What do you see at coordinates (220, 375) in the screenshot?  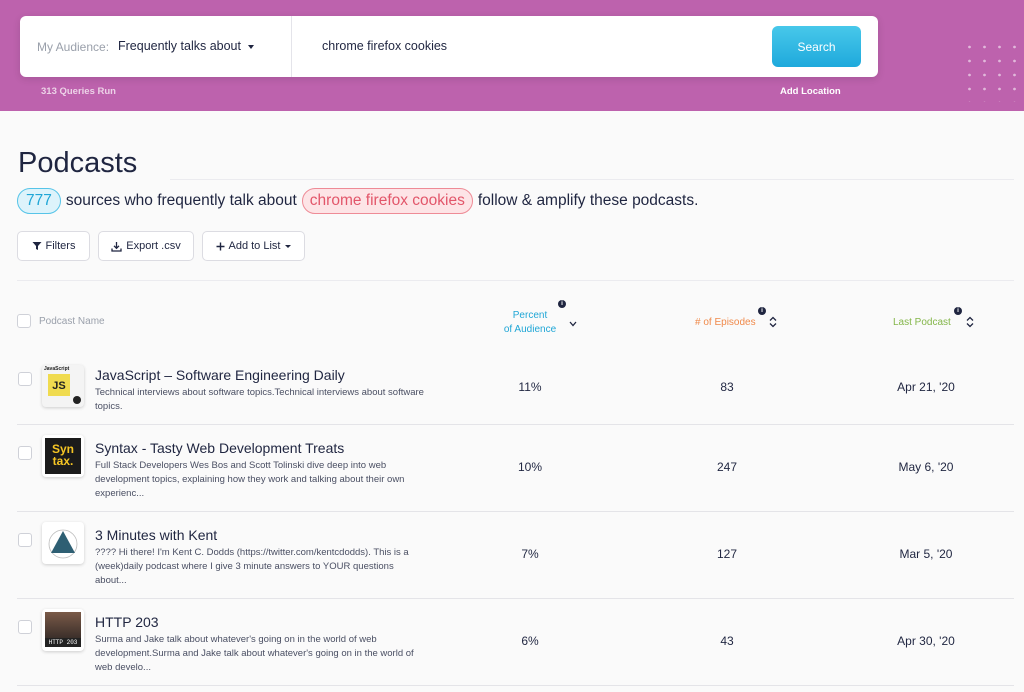 I see `podcast-title: JavaScript – Software Engineering Daily` at bounding box center [220, 375].